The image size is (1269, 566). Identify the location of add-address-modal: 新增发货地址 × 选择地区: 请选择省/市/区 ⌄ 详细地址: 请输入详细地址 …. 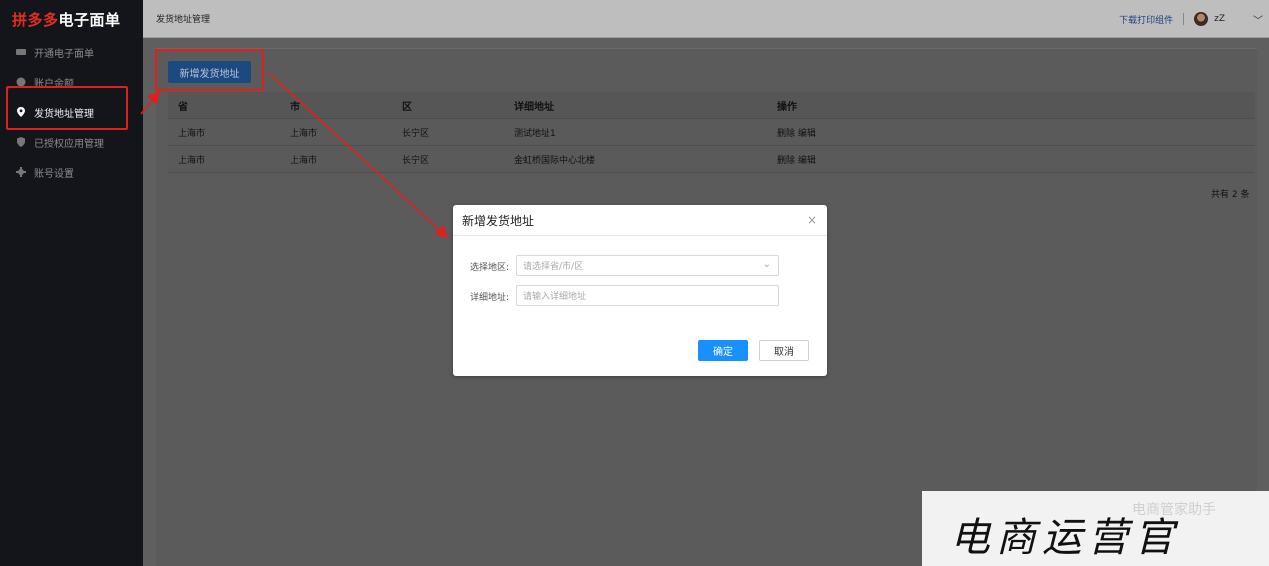
(640, 290).